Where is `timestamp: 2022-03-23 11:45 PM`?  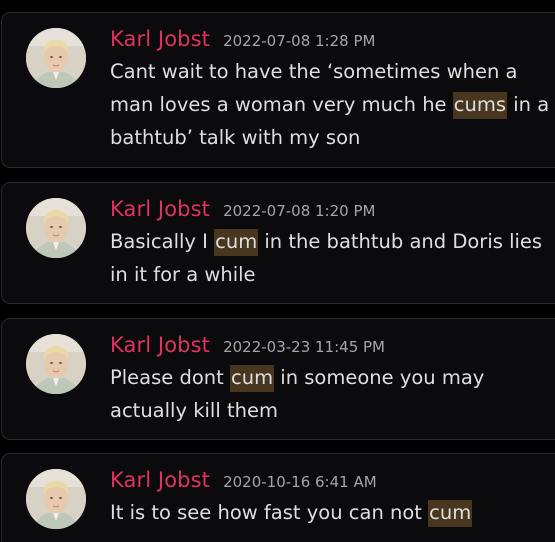
timestamp: 2022-03-23 11:45 PM is located at coordinates (304, 347).